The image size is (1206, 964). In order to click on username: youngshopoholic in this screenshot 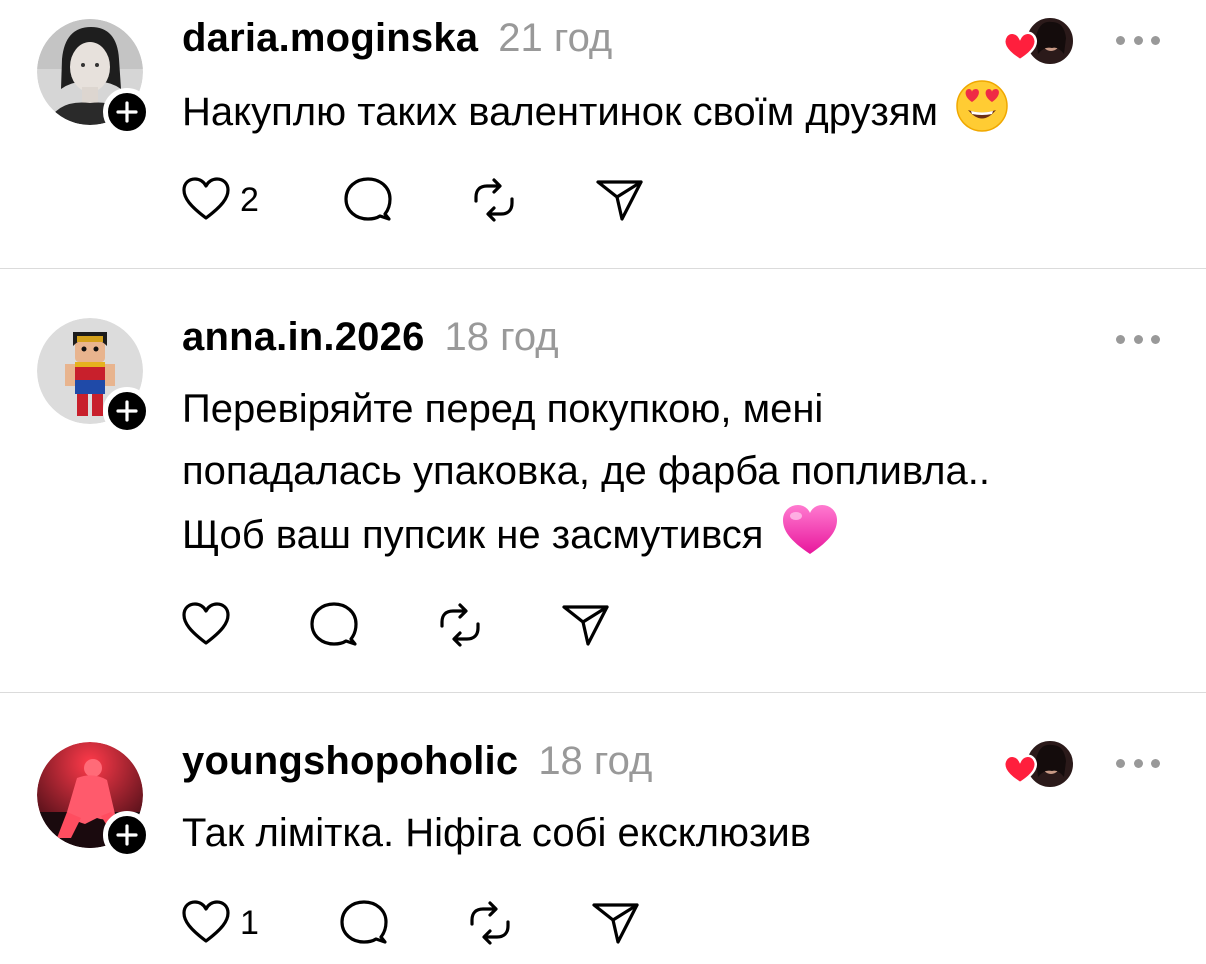, I will do `click(350, 761)`.